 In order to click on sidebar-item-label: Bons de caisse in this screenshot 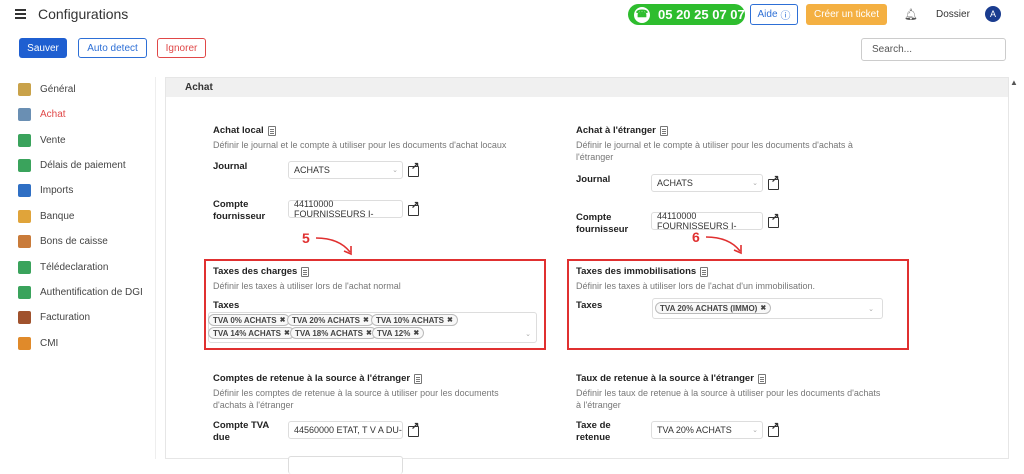, I will do `click(74, 241)`.